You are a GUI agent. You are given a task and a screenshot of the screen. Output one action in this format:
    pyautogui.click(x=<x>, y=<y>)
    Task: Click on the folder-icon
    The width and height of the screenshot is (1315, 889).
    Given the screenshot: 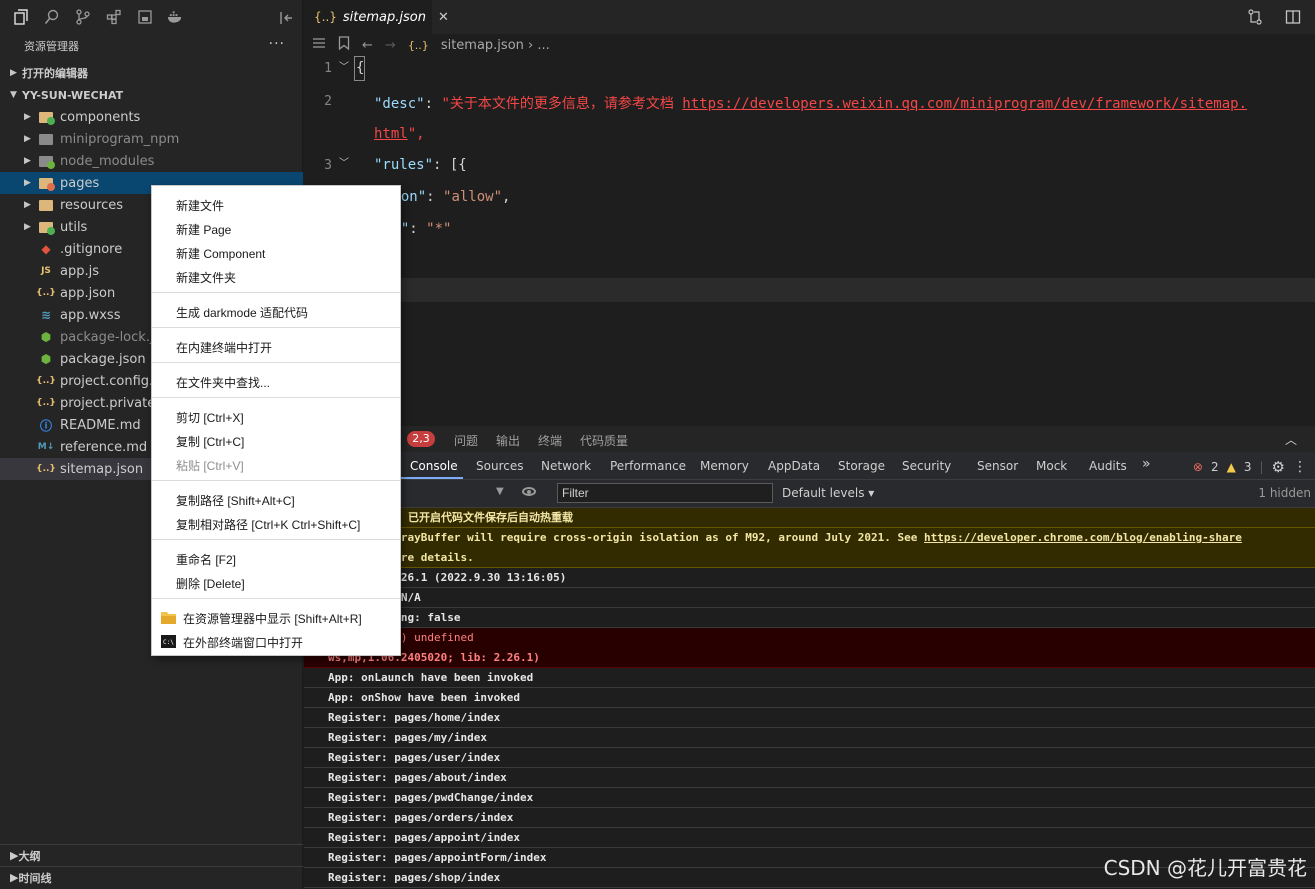 What is the action you would take?
    pyautogui.click(x=47, y=161)
    